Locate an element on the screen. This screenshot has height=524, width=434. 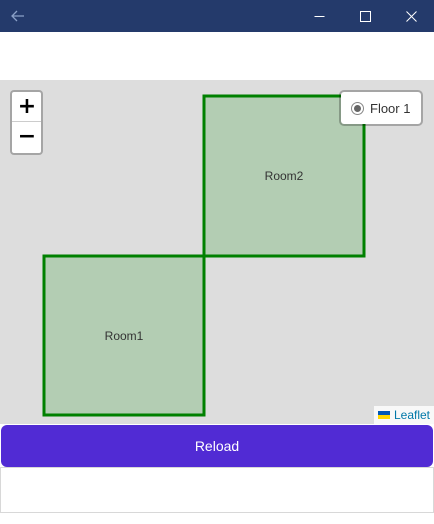
radio-selected-icon is located at coordinates (357, 108).